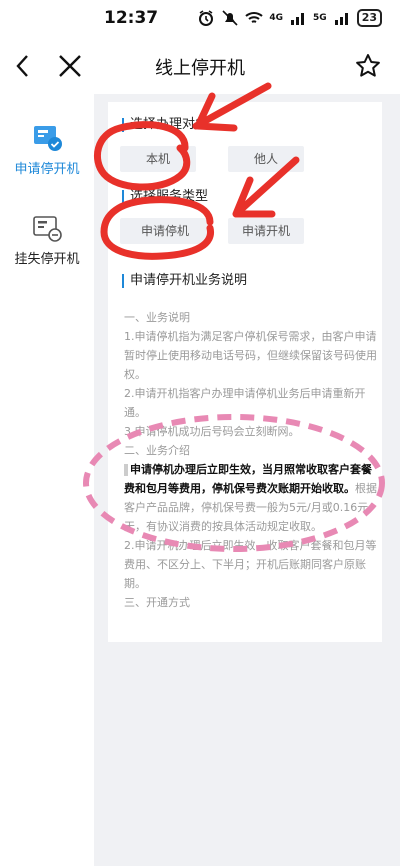 This screenshot has height=866, width=400. I want to click on battery-indicator: 23, so click(369, 18).